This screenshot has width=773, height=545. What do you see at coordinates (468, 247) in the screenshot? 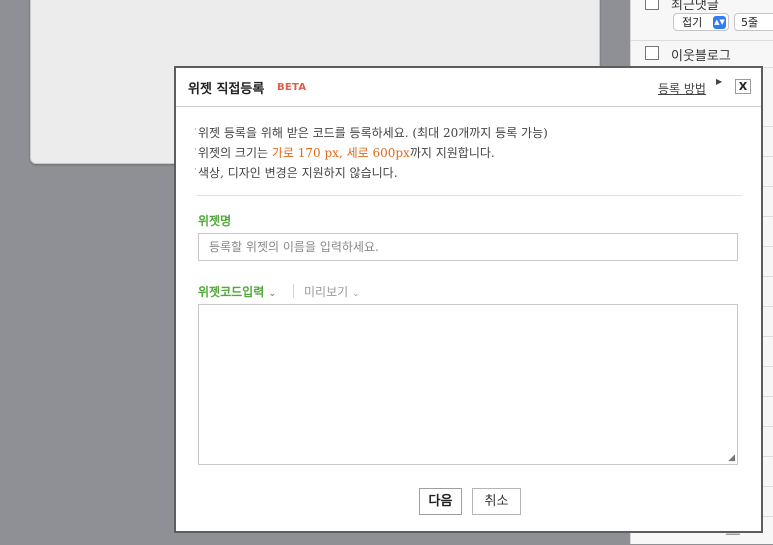
I see `widget-name-input: 등록할 위젯의 이름을 입력하세요.` at bounding box center [468, 247].